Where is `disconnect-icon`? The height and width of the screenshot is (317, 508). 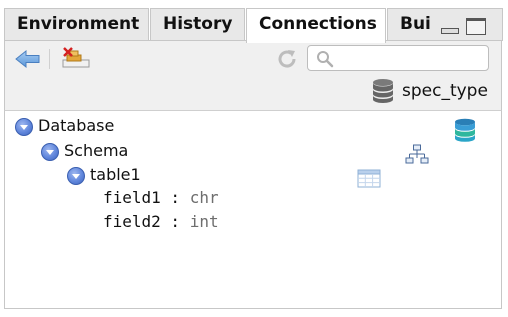 disconnect-icon is located at coordinates (76, 57).